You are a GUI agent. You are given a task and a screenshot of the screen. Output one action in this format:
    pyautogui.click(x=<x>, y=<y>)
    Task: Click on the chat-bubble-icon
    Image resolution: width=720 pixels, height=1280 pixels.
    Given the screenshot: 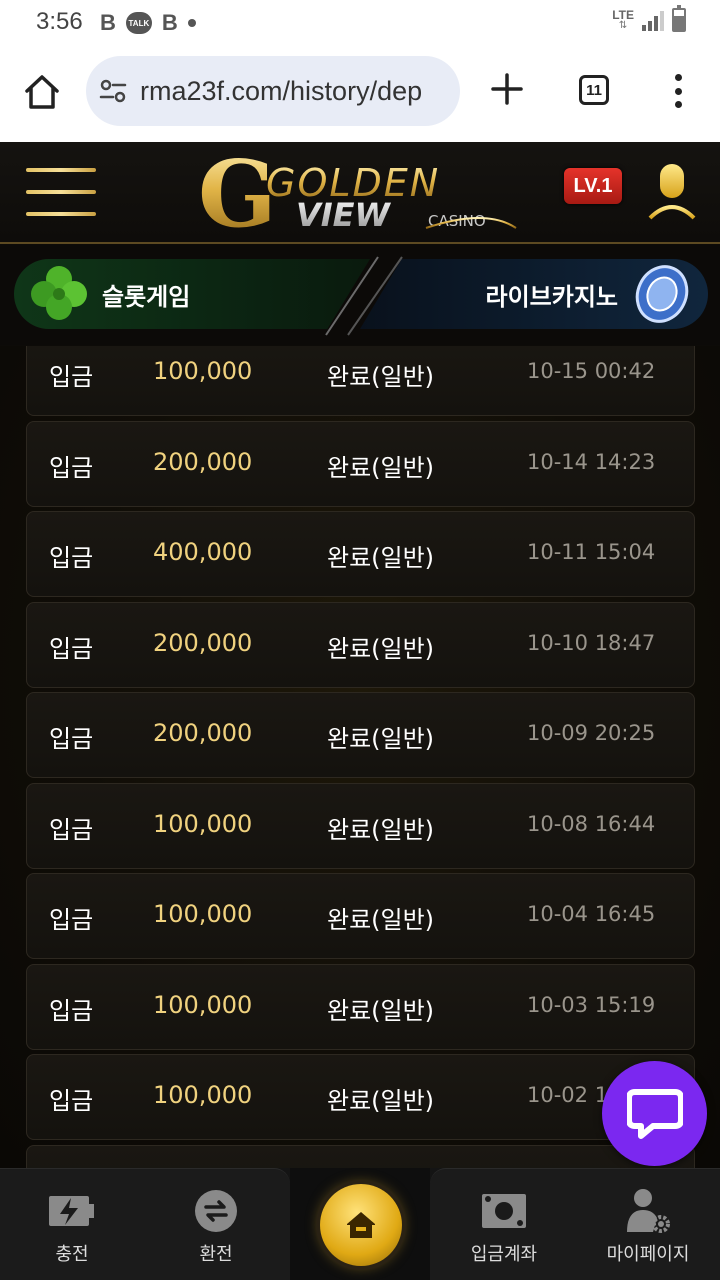 What is the action you would take?
    pyautogui.click(x=654, y=1113)
    